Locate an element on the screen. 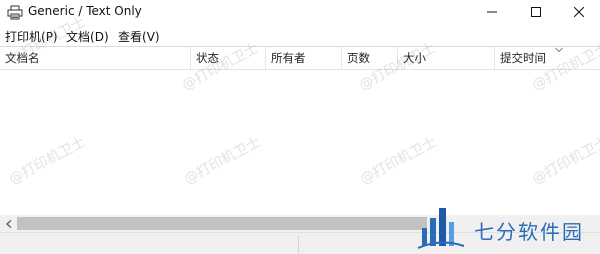 The image size is (600, 254). column-header: 文档名 状态 所有者 页数 大小 提交时间 is located at coordinates (300, 58).